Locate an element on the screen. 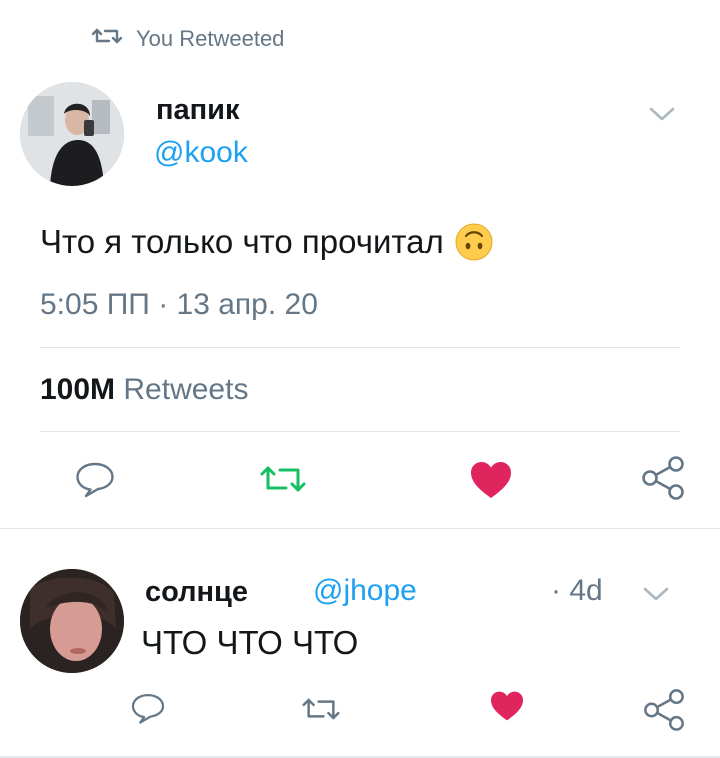  author-handle: @kook is located at coordinates (201, 153).